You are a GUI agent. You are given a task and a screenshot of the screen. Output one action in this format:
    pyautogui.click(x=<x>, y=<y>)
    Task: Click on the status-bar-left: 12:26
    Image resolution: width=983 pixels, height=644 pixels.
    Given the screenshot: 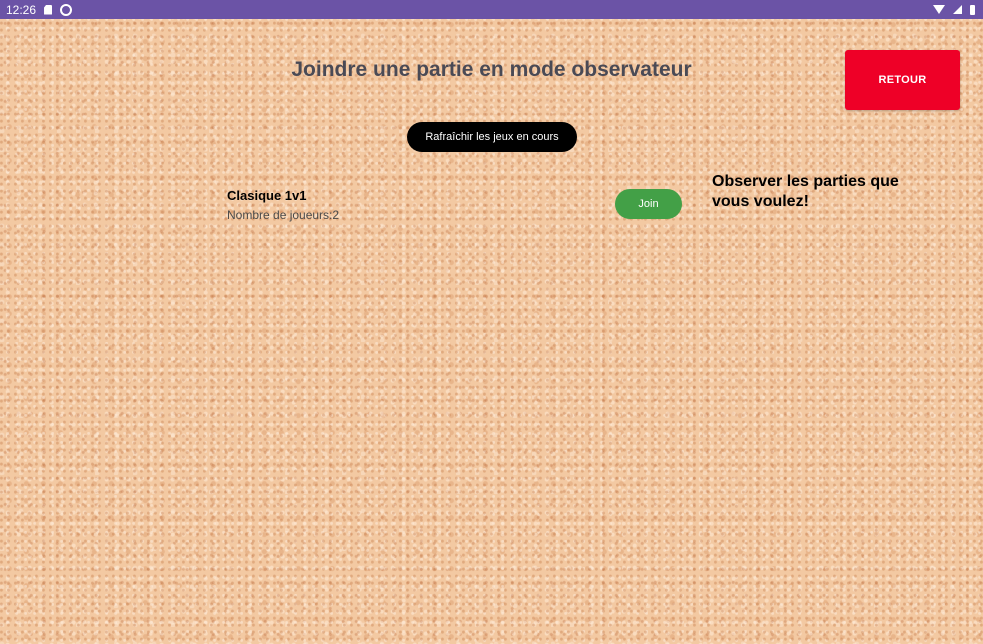 What is the action you would take?
    pyautogui.click(x=39, y=9)
    